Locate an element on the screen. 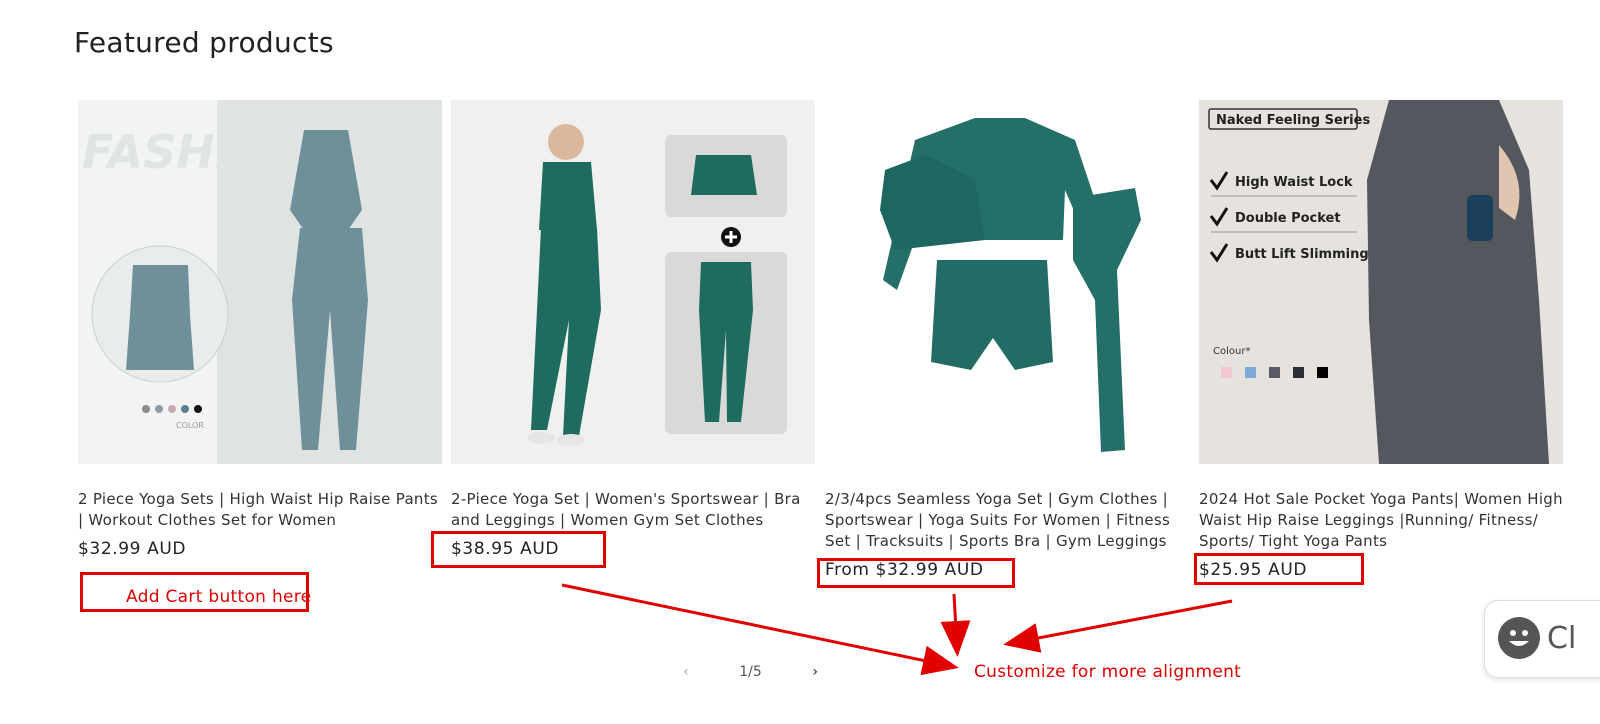 This screenshot has width=1600, height=724. annotation-customize-text: Customize for more alignment is located at coordinates (1108, 672).